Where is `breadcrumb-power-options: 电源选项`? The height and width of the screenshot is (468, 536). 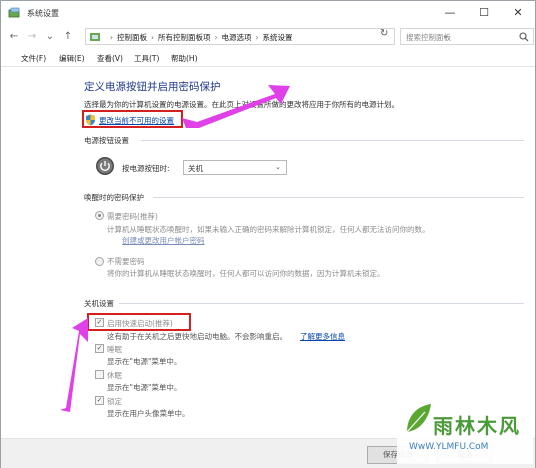 breadcrumb-power-options: 电源选项 is located at coordinates (237, 37).